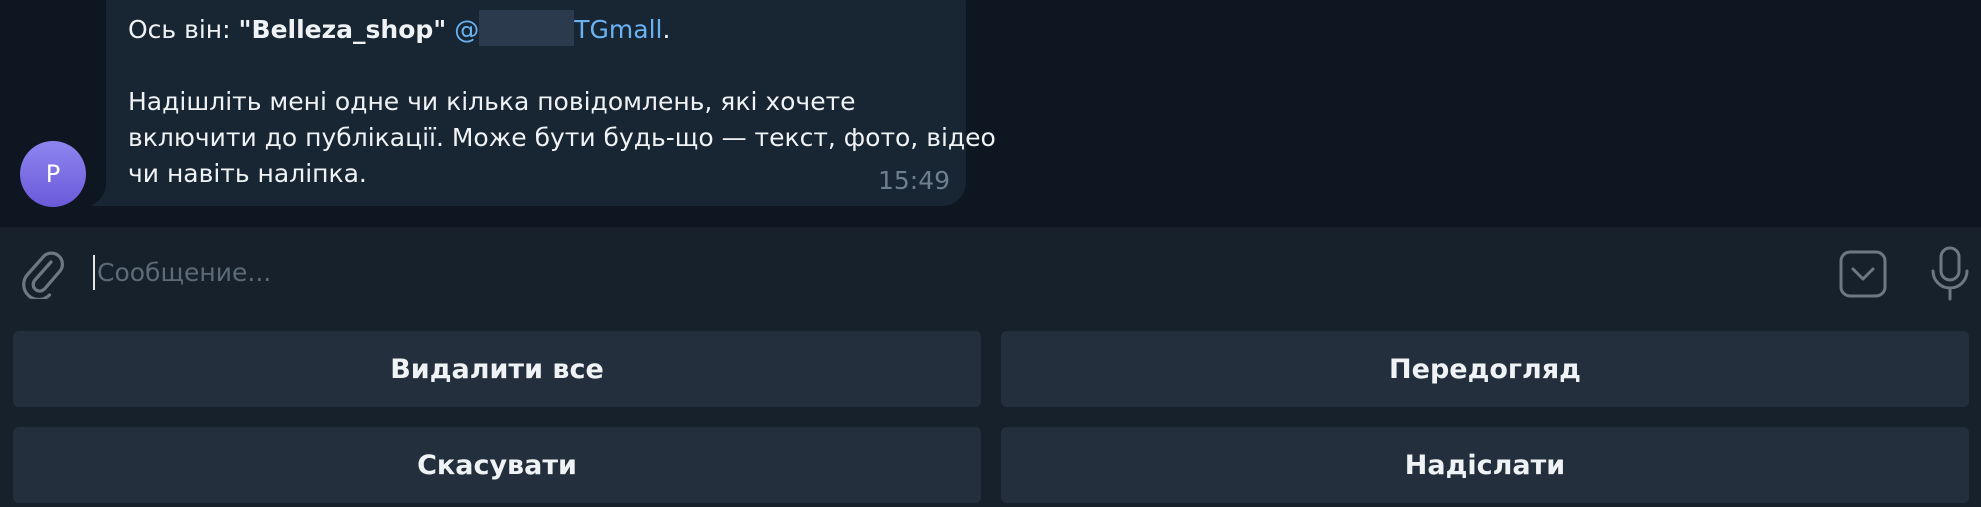  I want to click on avatar-initial: P, so click(53, 174).